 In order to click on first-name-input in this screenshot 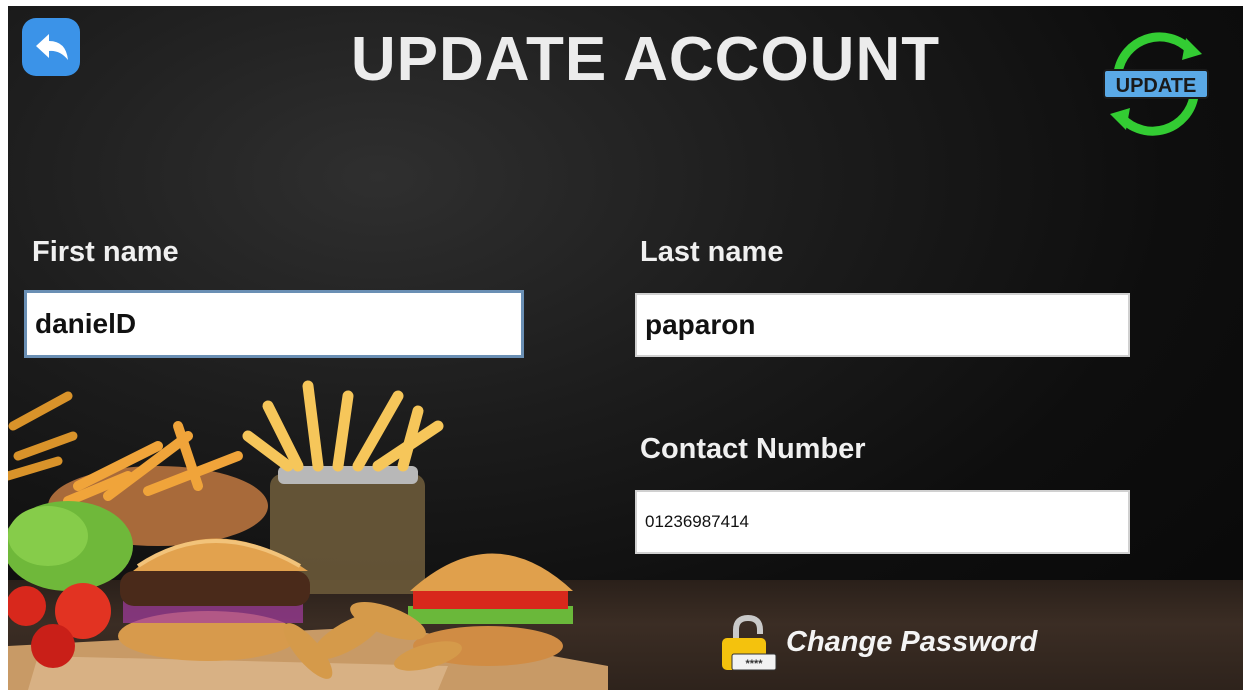, I will do `click(274, 324)`.